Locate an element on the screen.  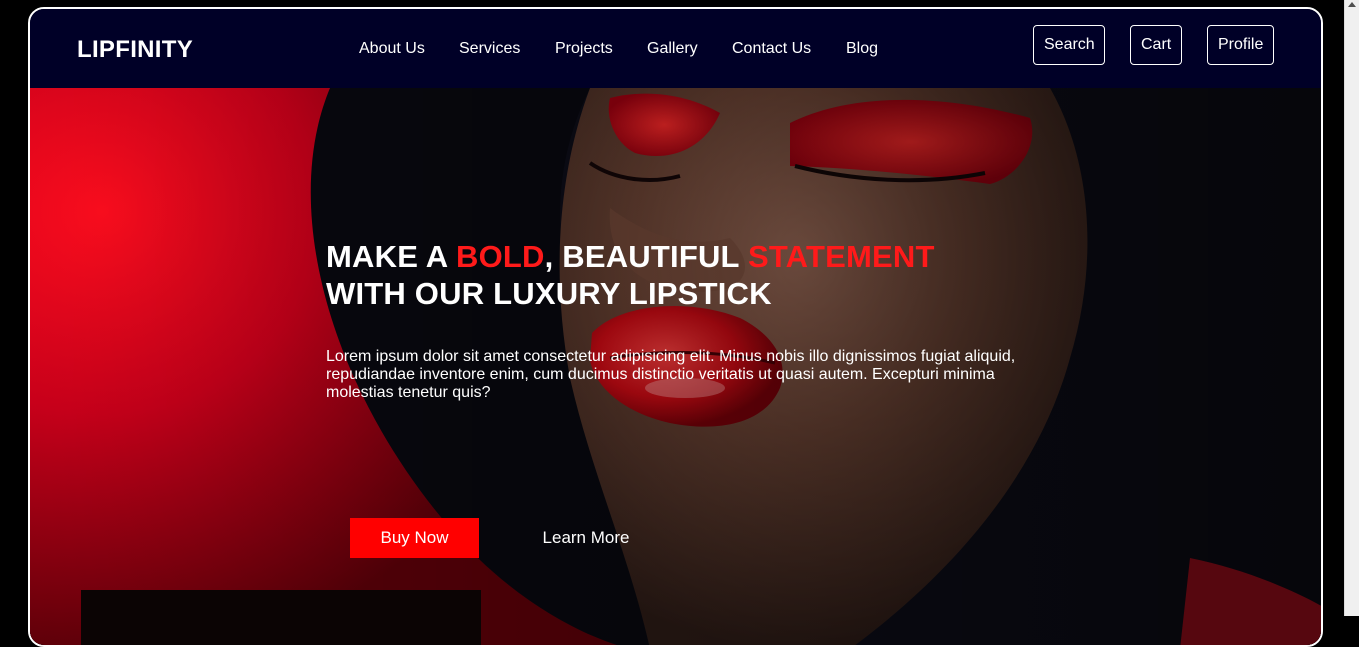
page-scrollbar is located at coordinates (1351, 308).